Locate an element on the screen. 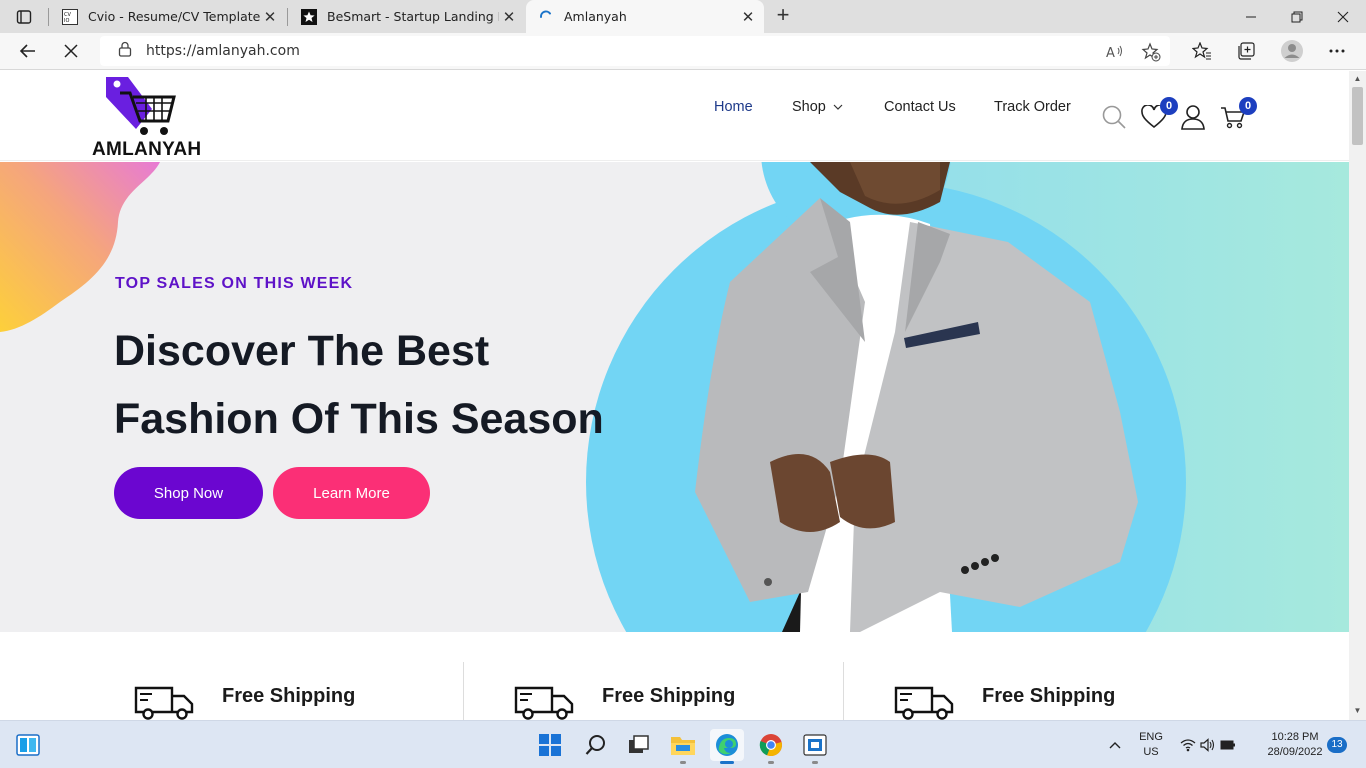 This screenshot has height=768, width=1366. hero-title-line-1: Discover The Best is located at coordinates (302, 351).